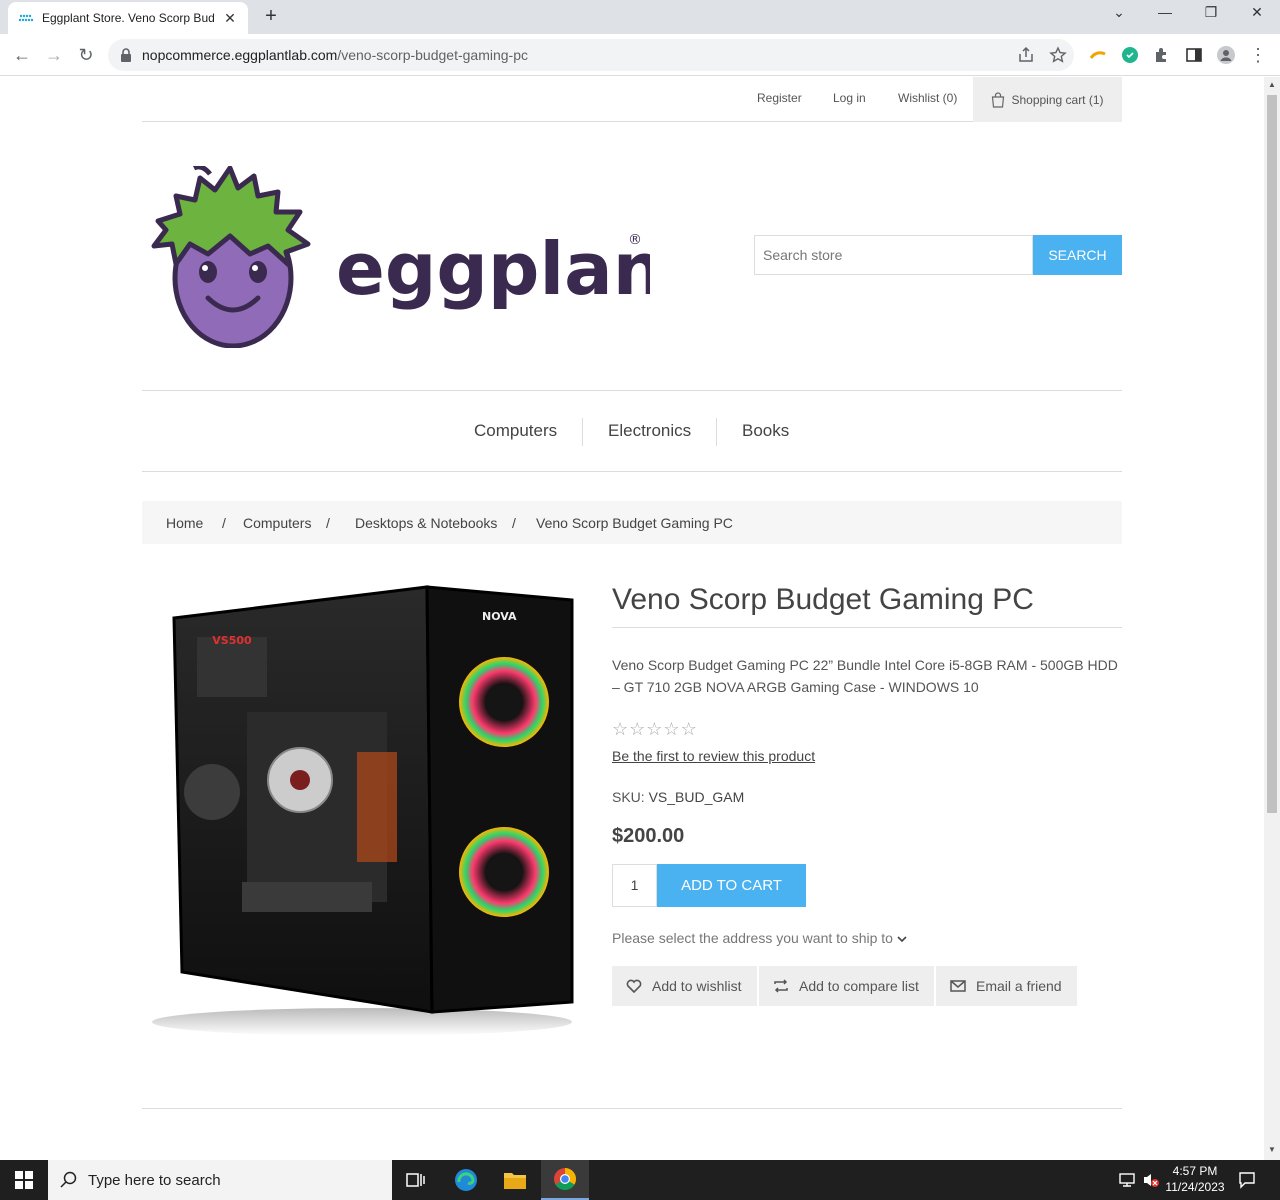  What do you see at coordinates (632, 1108) in the screenshot?
I see `section-divider` at bounding box center [632, 1108].